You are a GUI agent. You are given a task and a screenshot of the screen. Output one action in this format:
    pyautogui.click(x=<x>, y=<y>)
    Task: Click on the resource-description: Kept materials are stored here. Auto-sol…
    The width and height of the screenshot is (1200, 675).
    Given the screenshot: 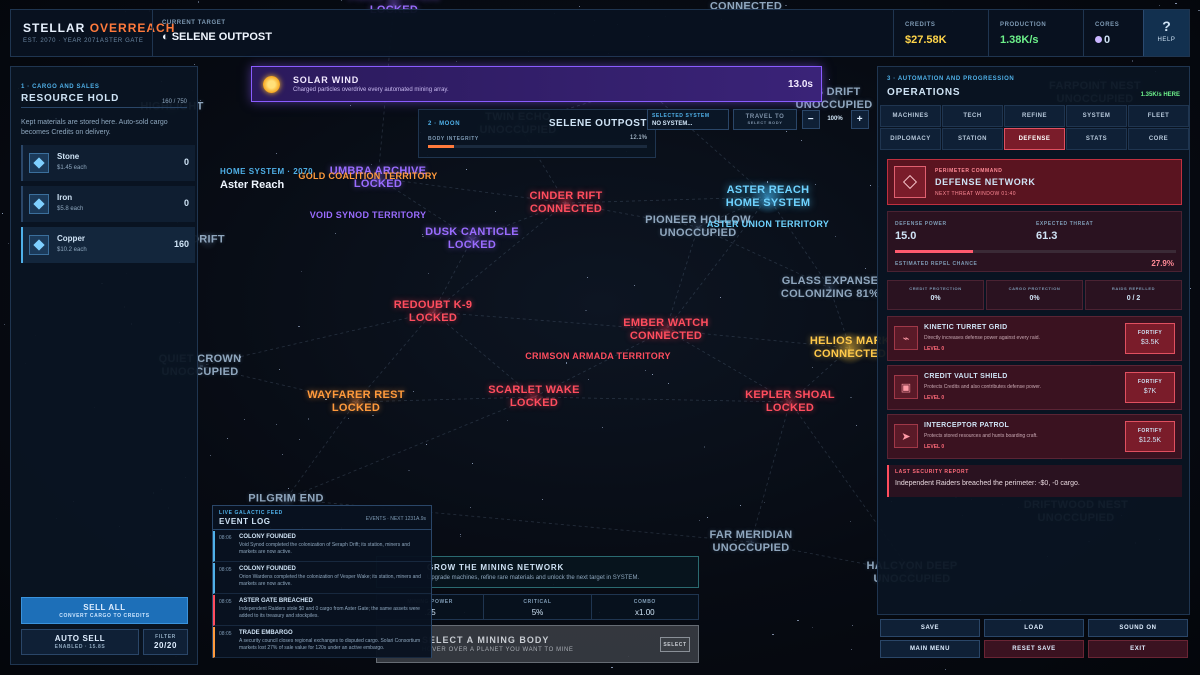 What is the action you would take?
    pyautogui.click(x=94, y=127)
    